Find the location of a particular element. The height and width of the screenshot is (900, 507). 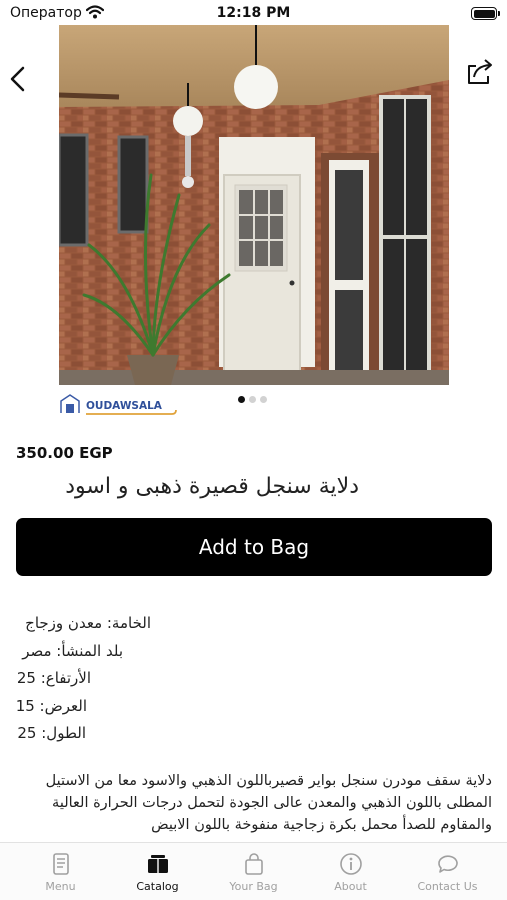

brand-logo: OUDAWSALA is located at coordinates (118, 404).